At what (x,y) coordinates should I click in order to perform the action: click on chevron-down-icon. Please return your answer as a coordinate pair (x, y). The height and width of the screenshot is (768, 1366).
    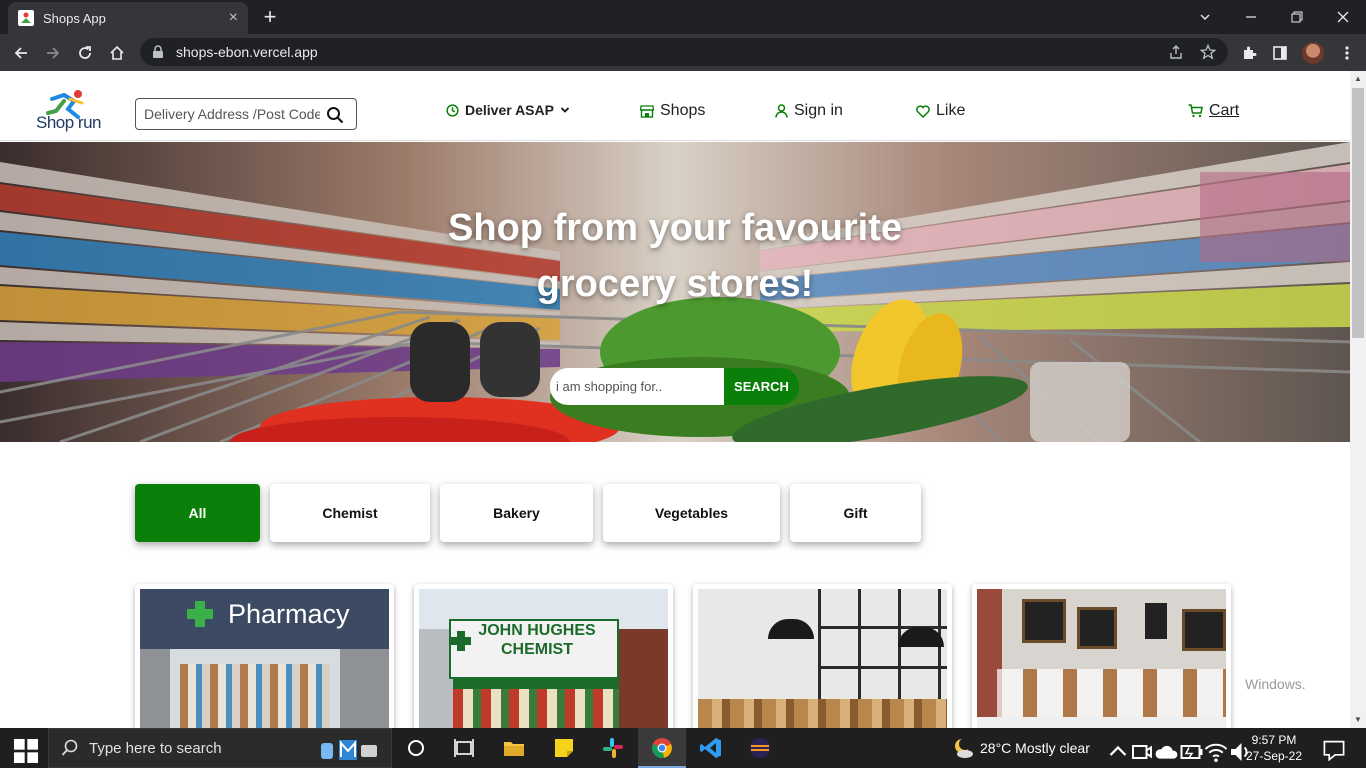
    Looking at the image, I should click on (565, 110).